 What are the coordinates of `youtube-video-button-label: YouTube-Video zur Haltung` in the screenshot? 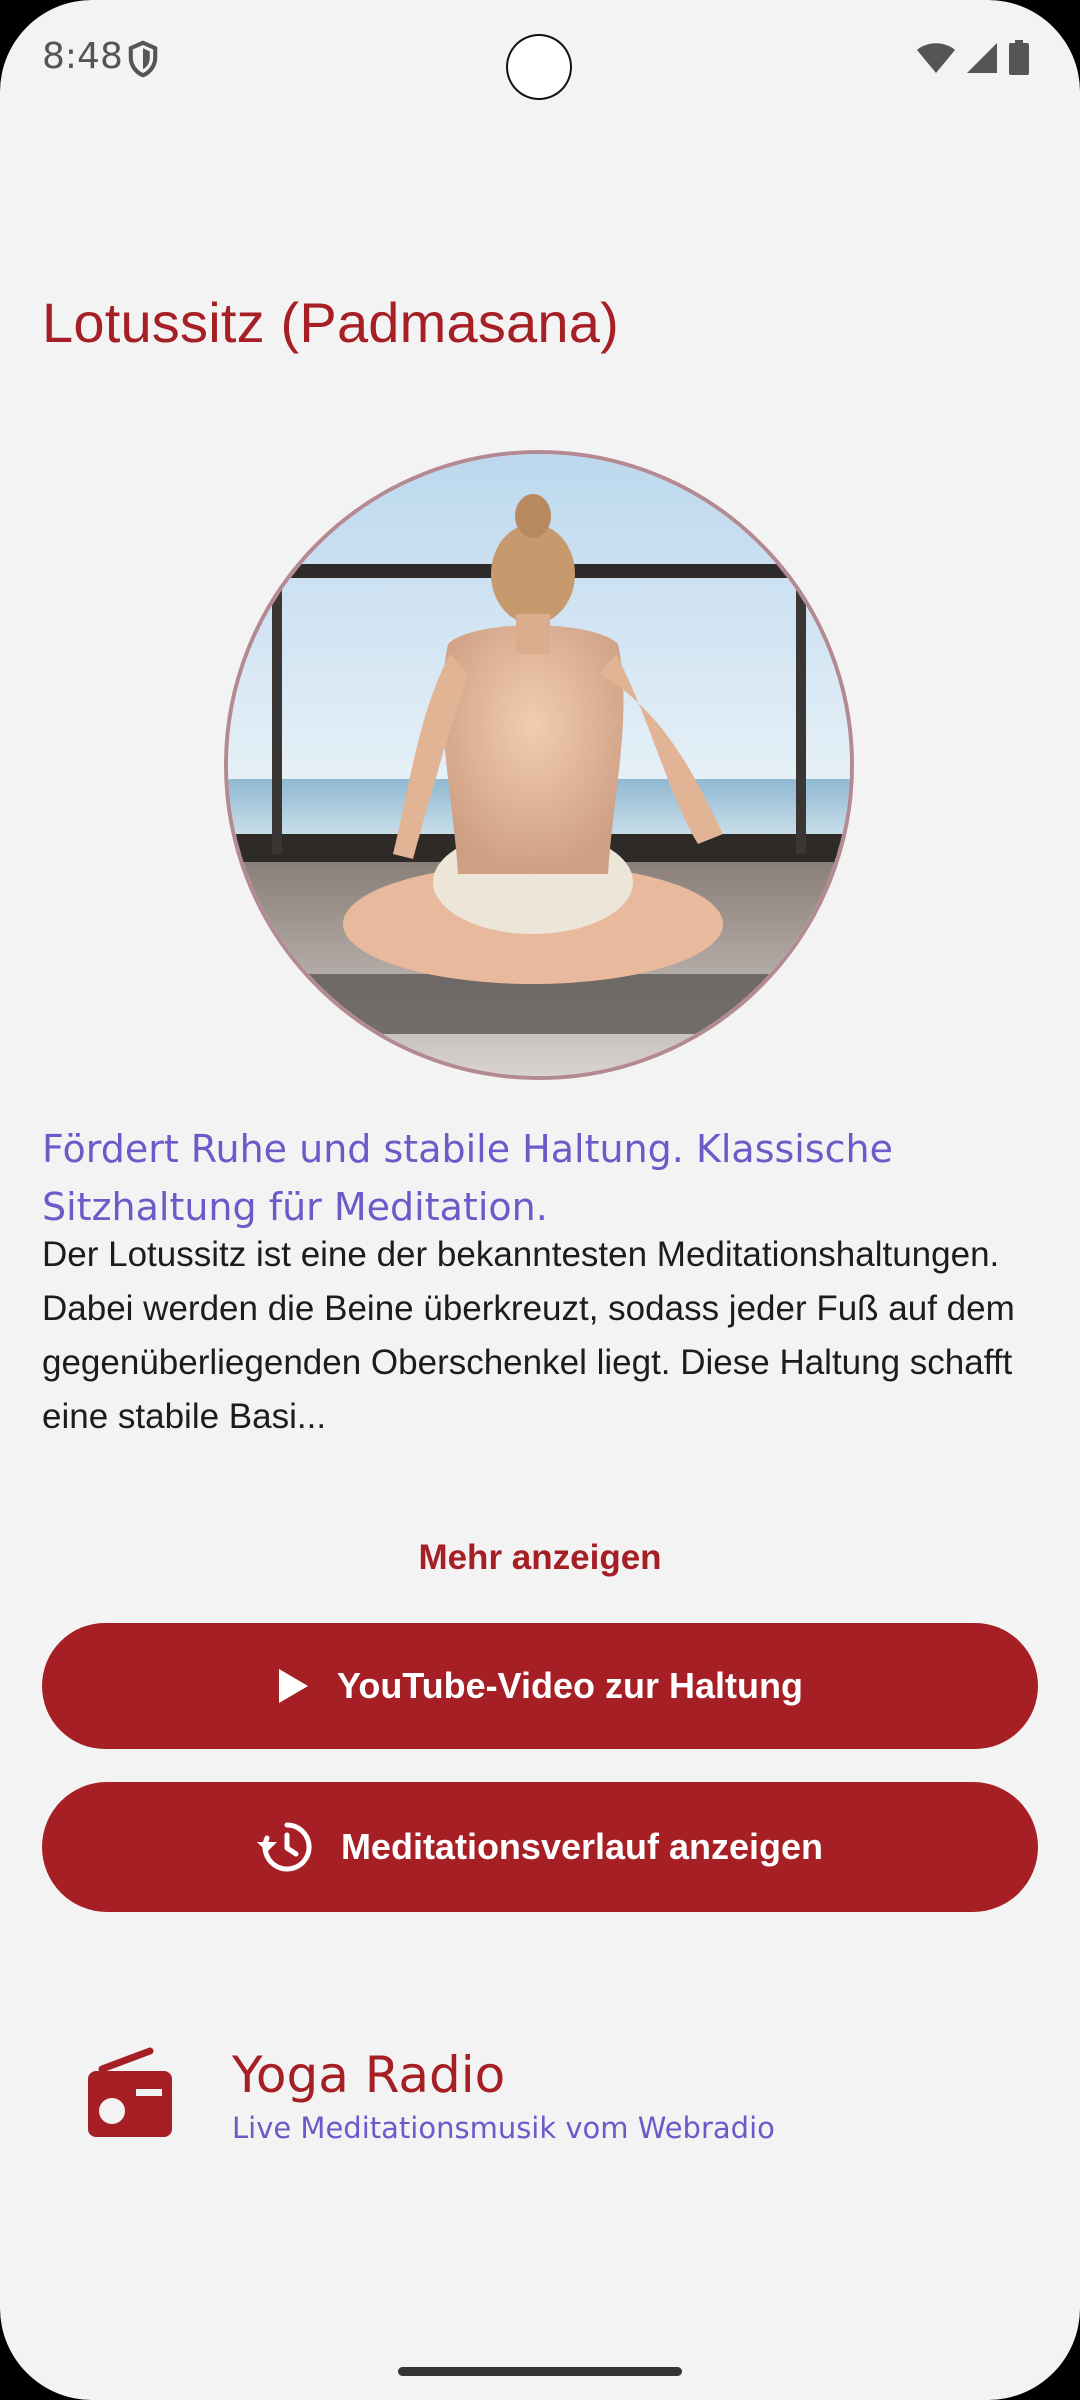 It's located at (570, 1685).